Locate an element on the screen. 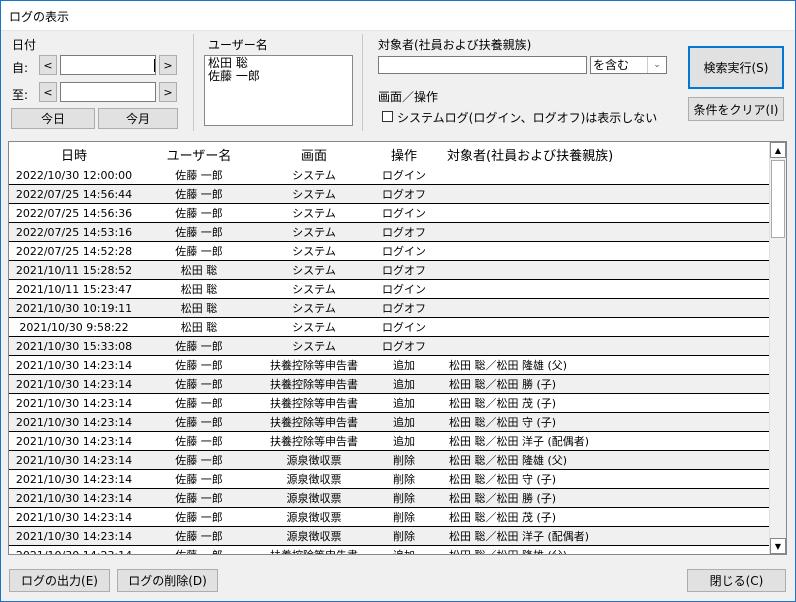  table-row: 2021/10/30 9:58:22 松田 聡 システム ログイン is located at coordinates (390, 327).